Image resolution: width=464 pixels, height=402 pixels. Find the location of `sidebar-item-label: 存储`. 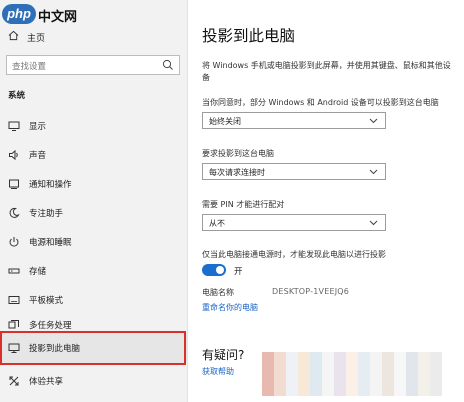

sidebar-item-label: 存储 is located at coordinates (38, 272).